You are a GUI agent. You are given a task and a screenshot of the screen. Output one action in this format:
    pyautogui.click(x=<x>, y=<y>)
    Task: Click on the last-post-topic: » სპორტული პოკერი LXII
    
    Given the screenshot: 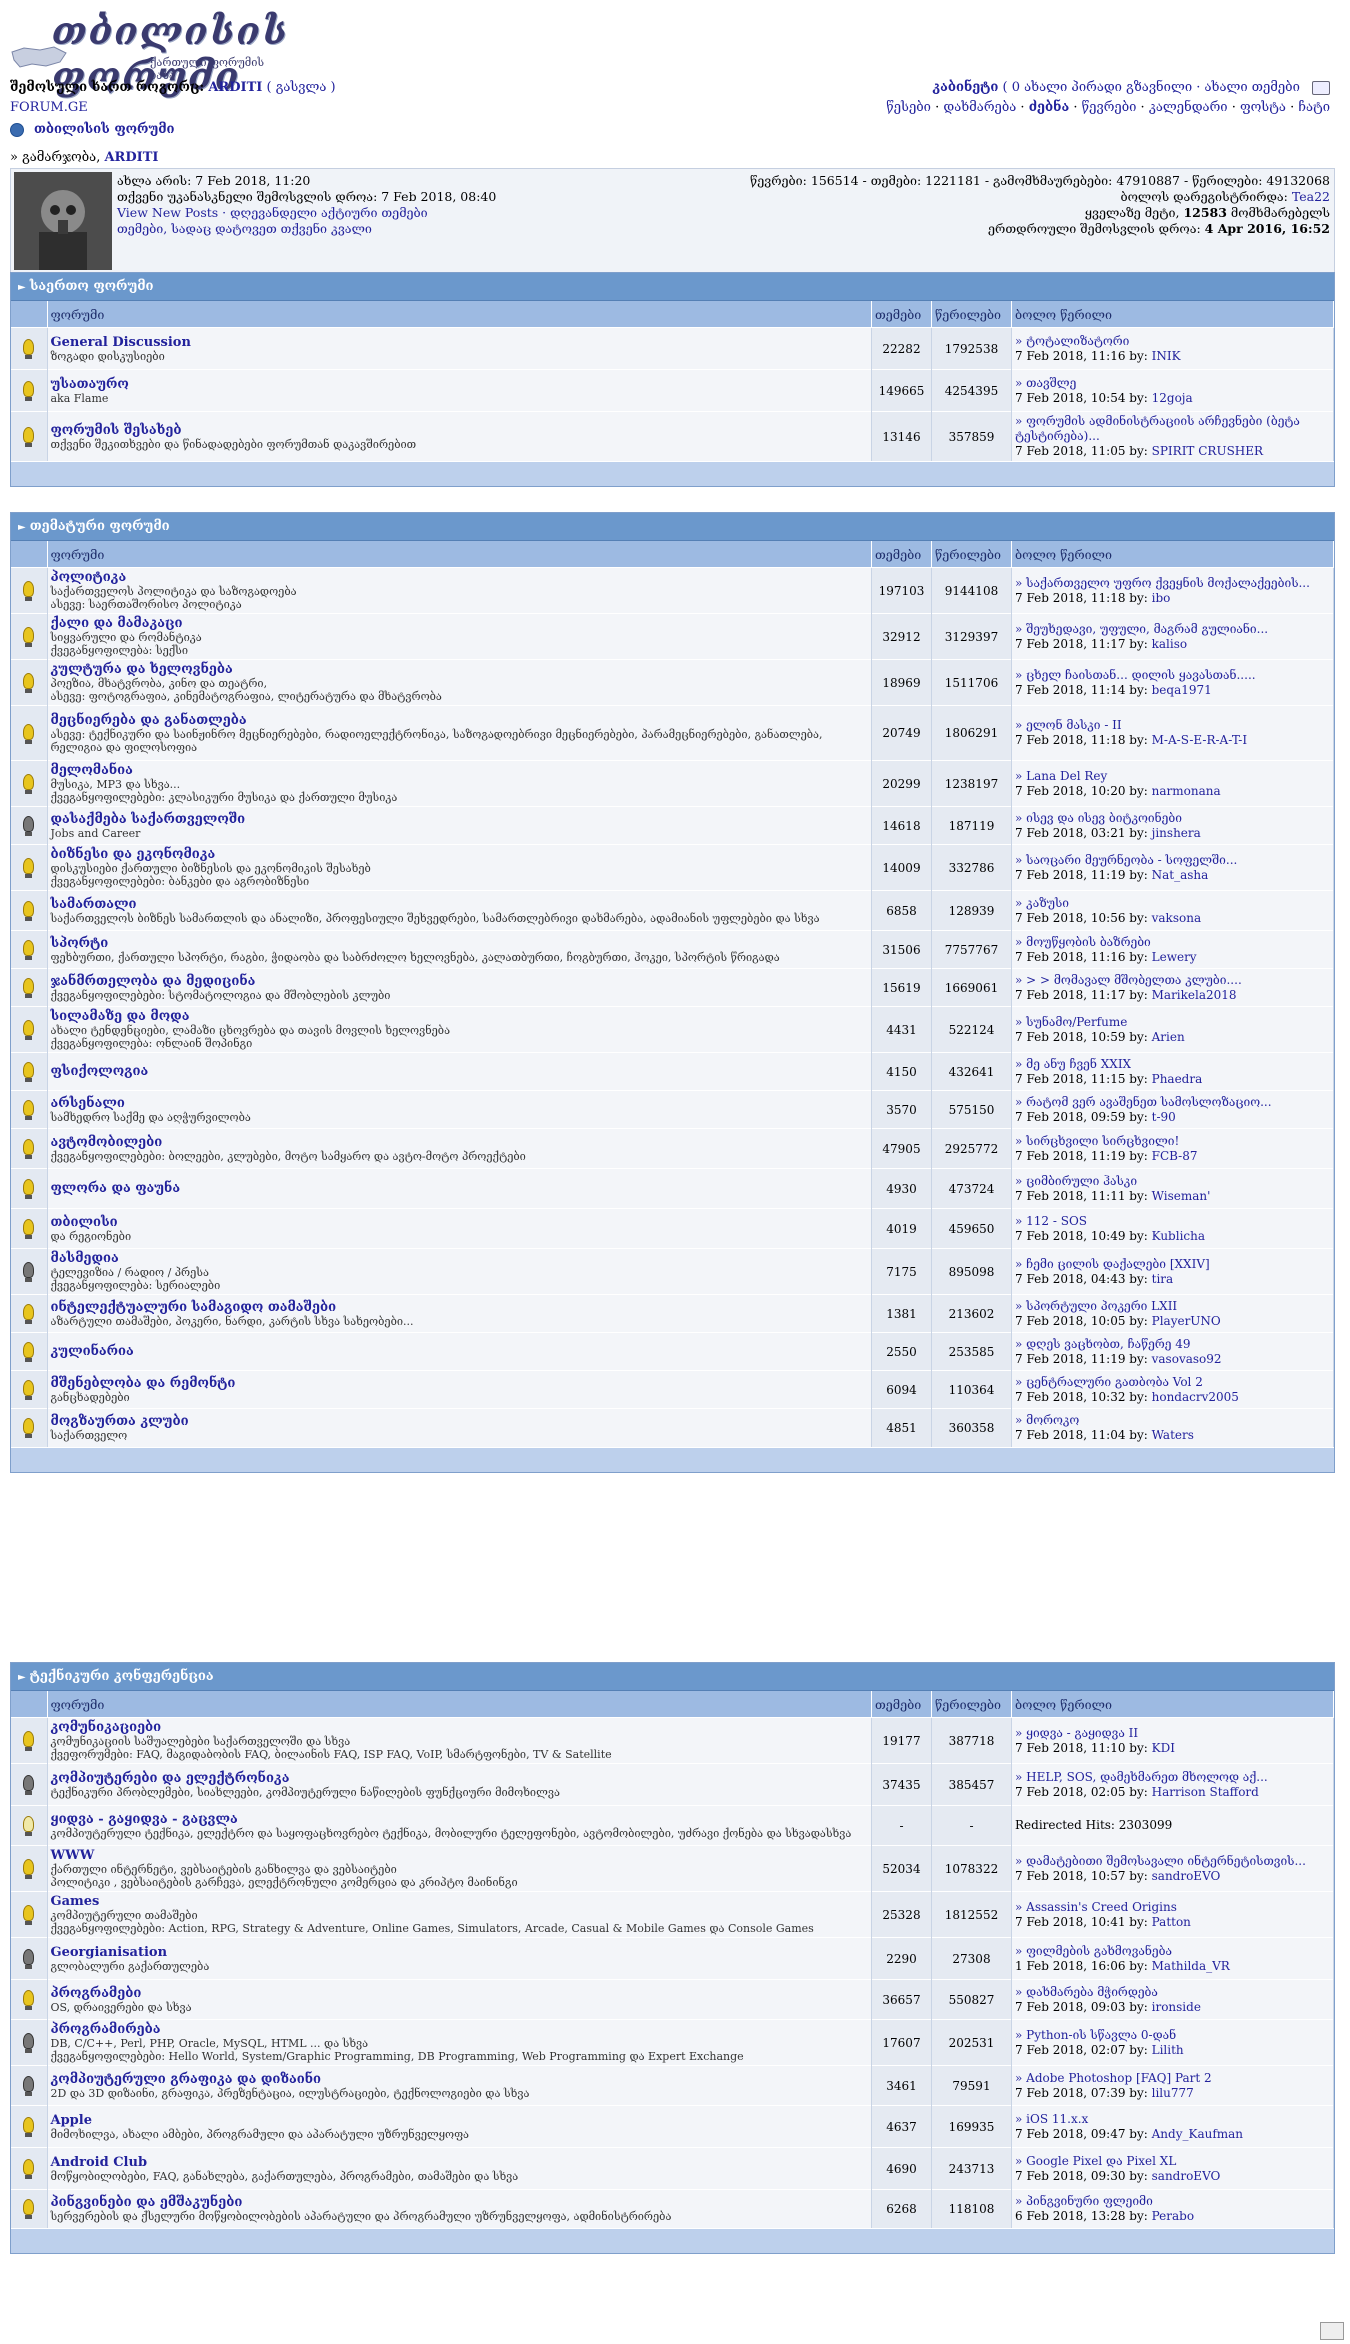 What is the action you would take?
    pyautogui.click(x=1172, y=1306)
    